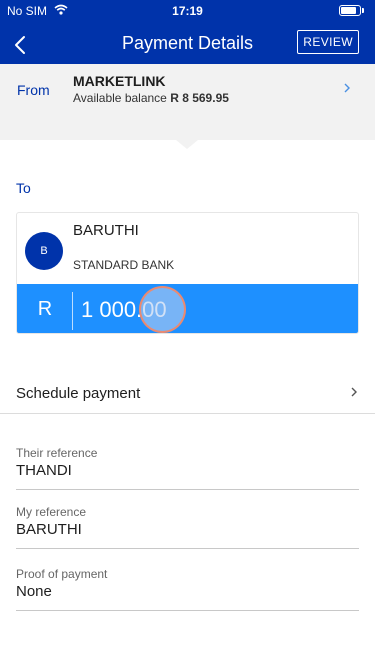 Image resolution: width=375 pixels, height=667 pixels. What do you see at coordinates (187, 32) in the screenshot?
I see `header: No SIM 17:19 Payment Details REVIEW` at bounding box center [187, 32].